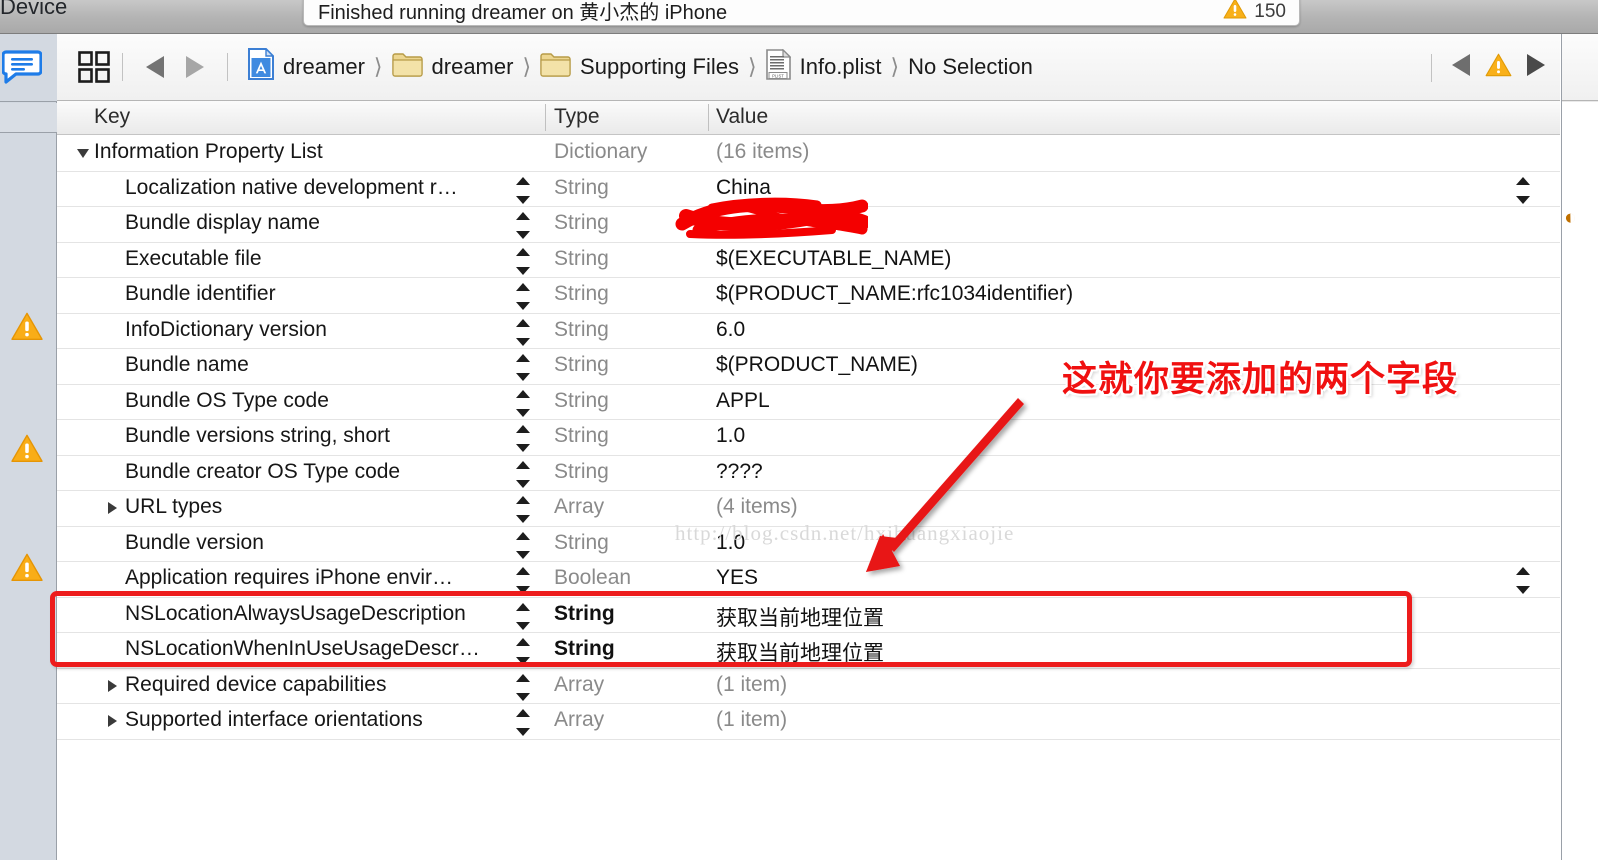 The image size is (1598, 860). What do you see at coordinates (737, 578) in the screenshot?
I see `cell-value: YES` at bounding box center [737, 578].